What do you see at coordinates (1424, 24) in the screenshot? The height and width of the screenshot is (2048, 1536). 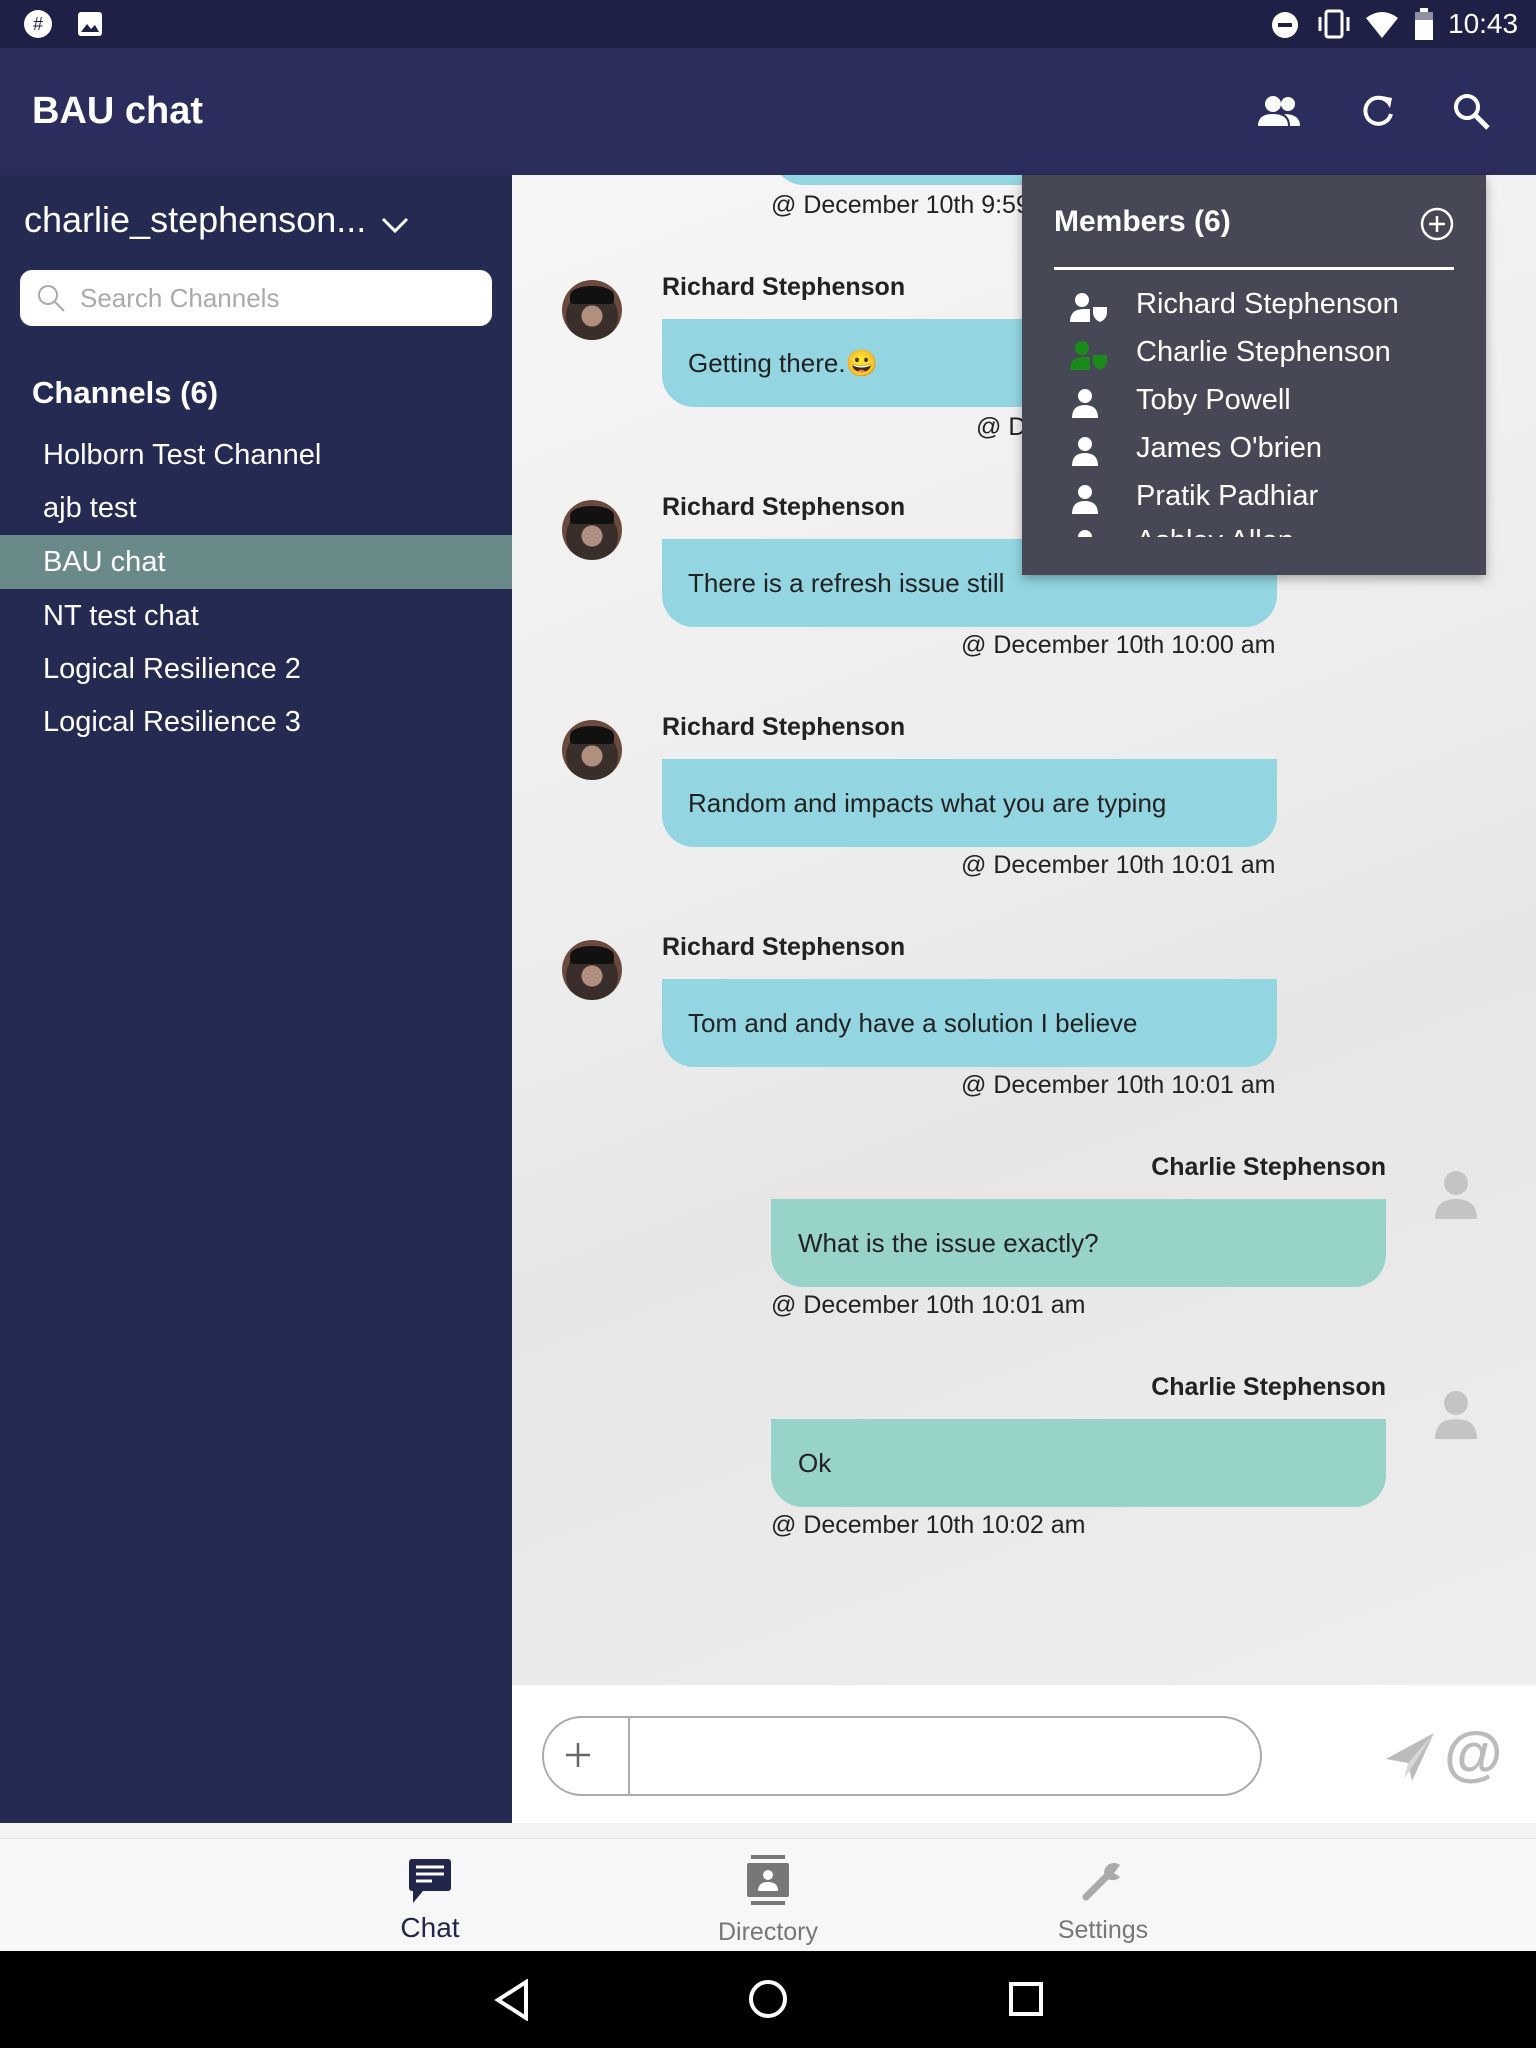 I see `battery-icon` at bounding box center [1424, 24].